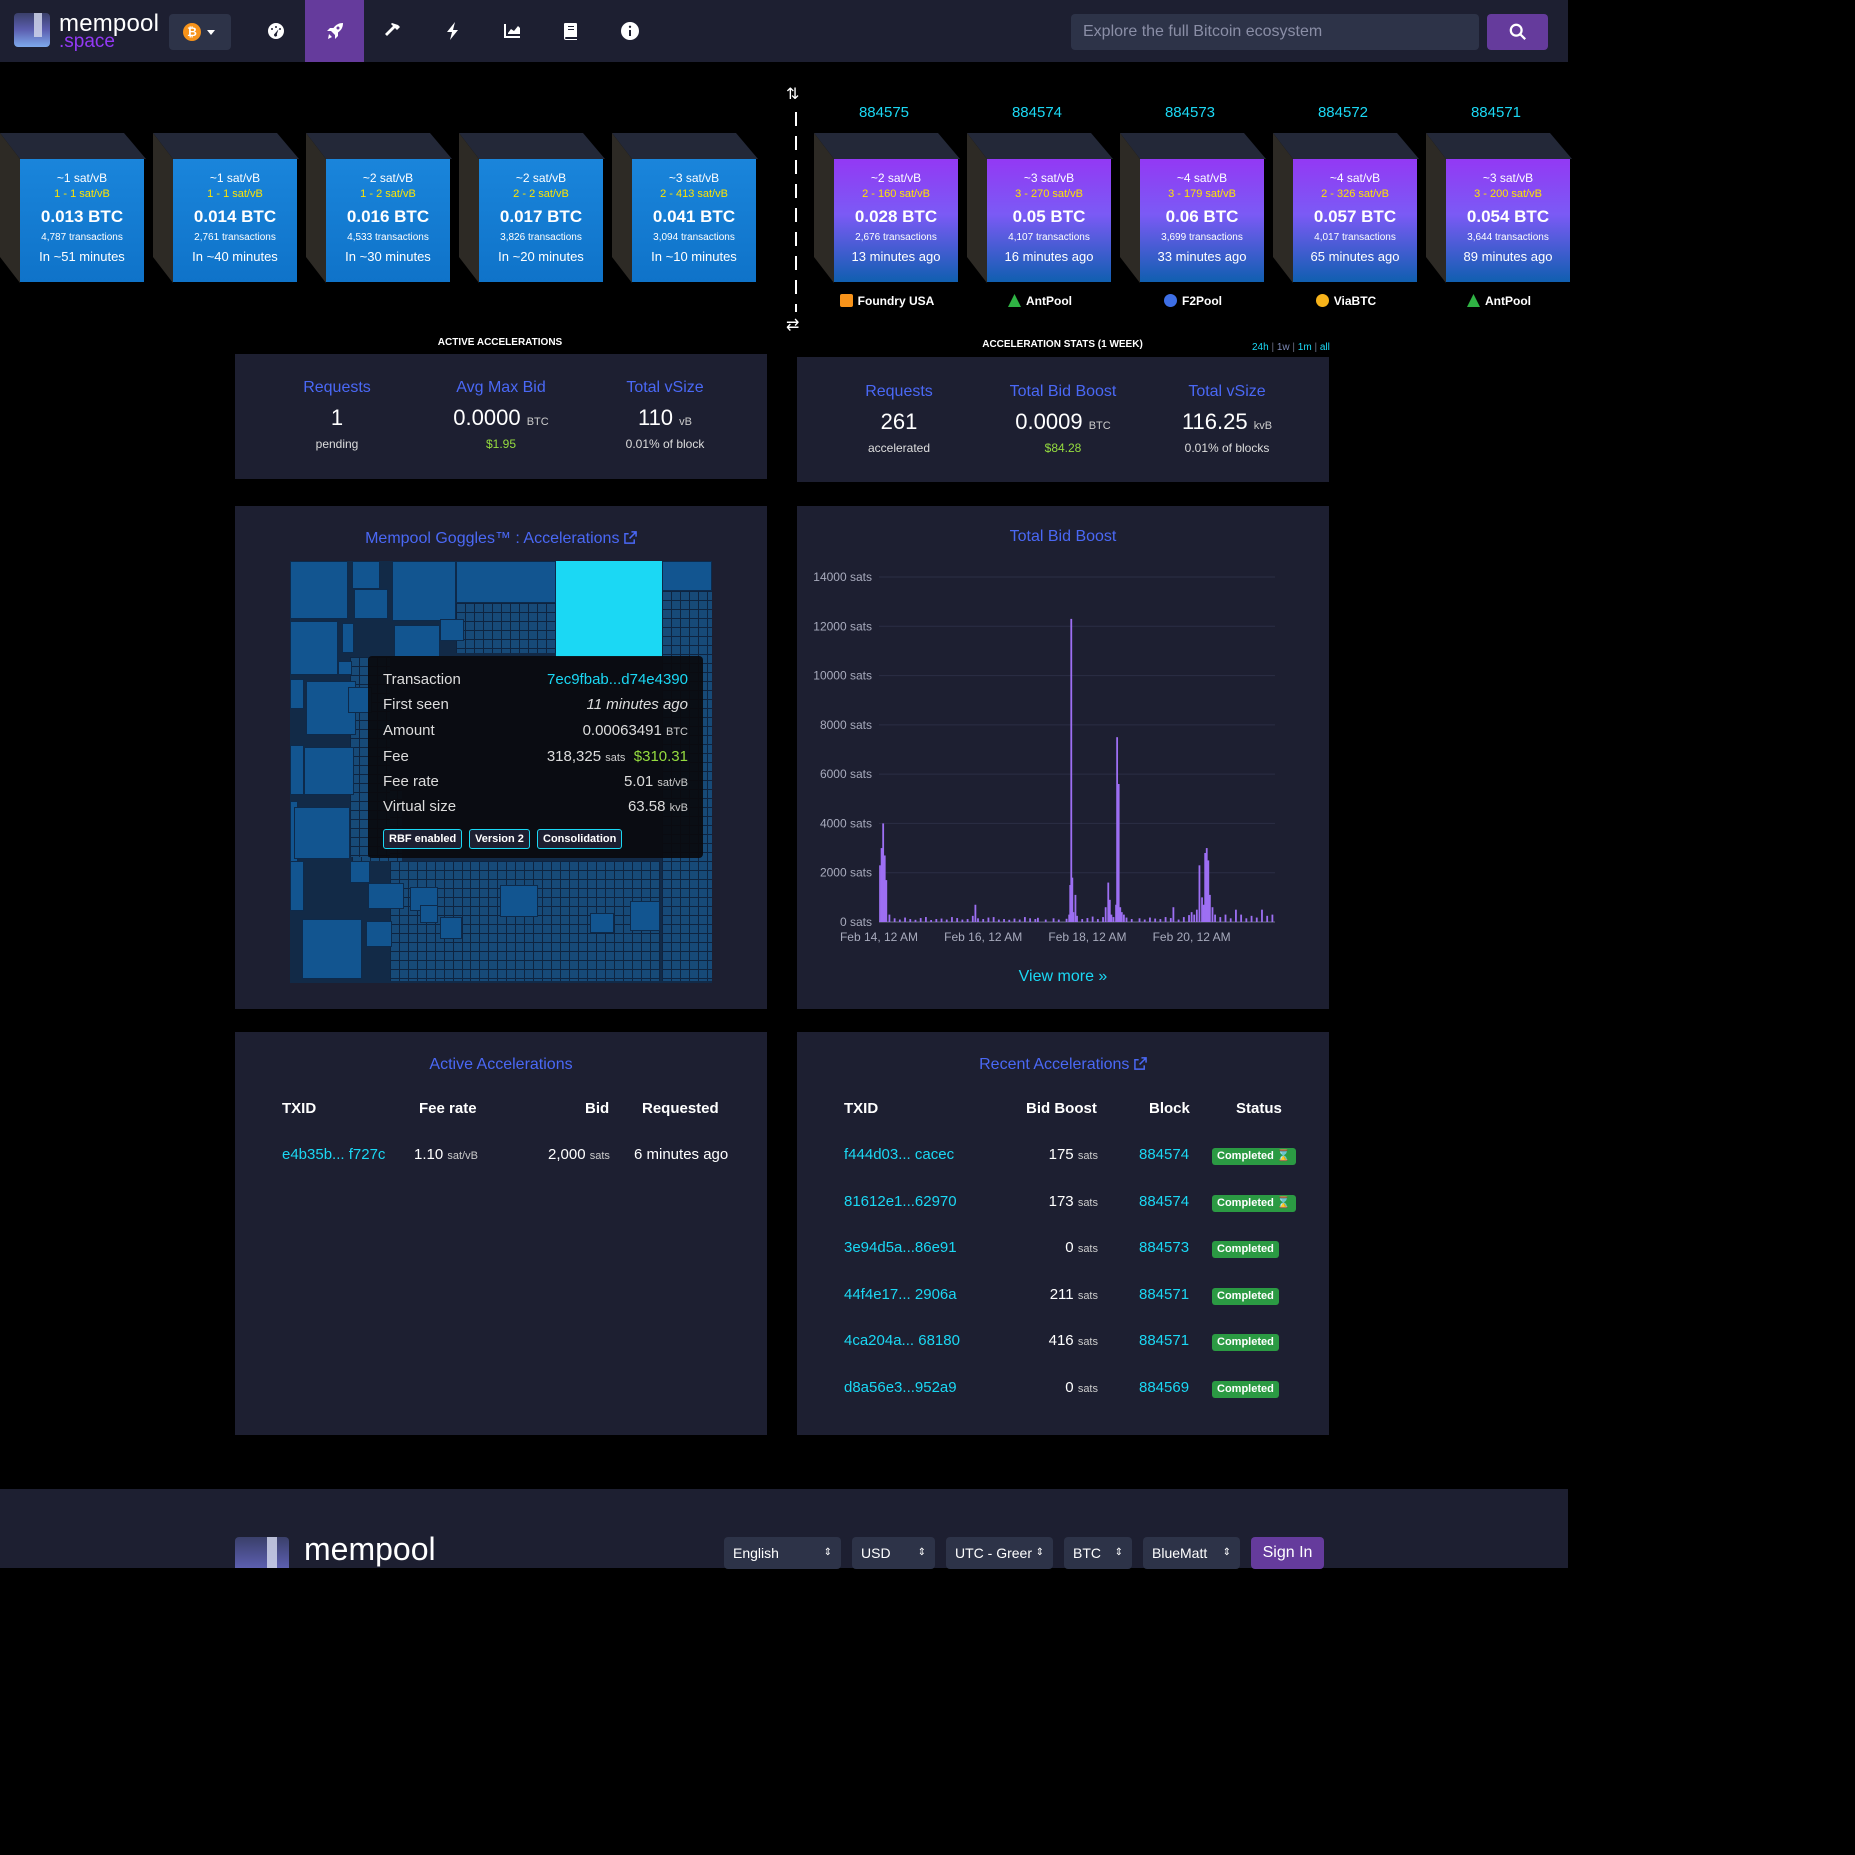 This screenshot has width=1855, height=1855. Describe the element at coordinates (1346, 301) in the screenshot. I see `mining-pool-label: ViaBTC` at that location.